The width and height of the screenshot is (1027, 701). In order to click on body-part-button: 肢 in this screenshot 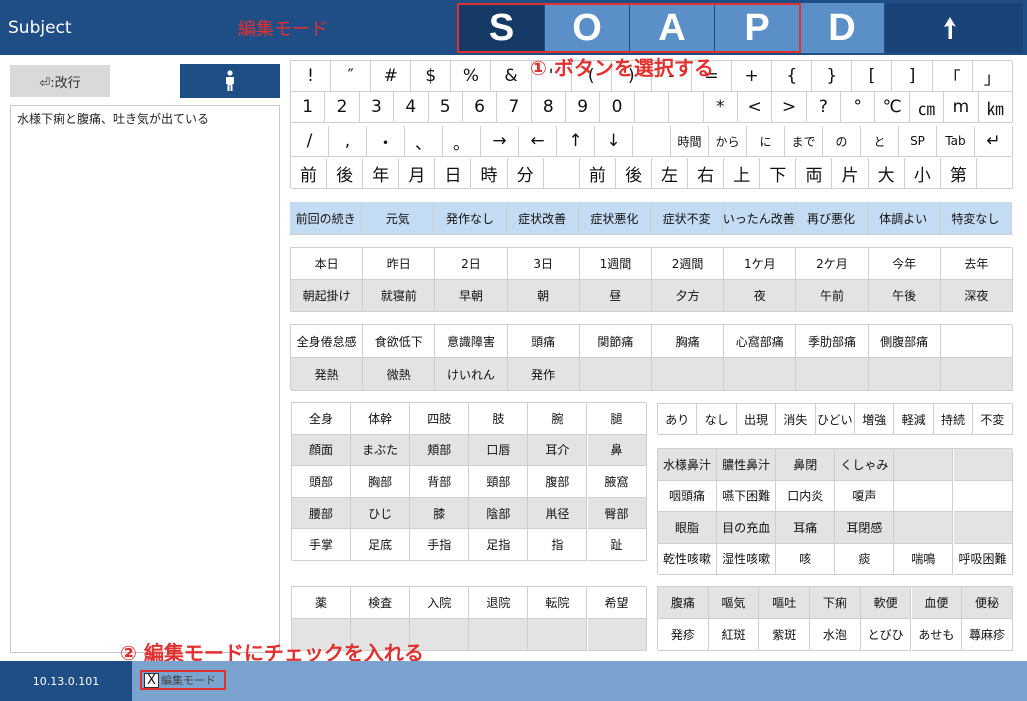, I will do `click(499, 419)`.